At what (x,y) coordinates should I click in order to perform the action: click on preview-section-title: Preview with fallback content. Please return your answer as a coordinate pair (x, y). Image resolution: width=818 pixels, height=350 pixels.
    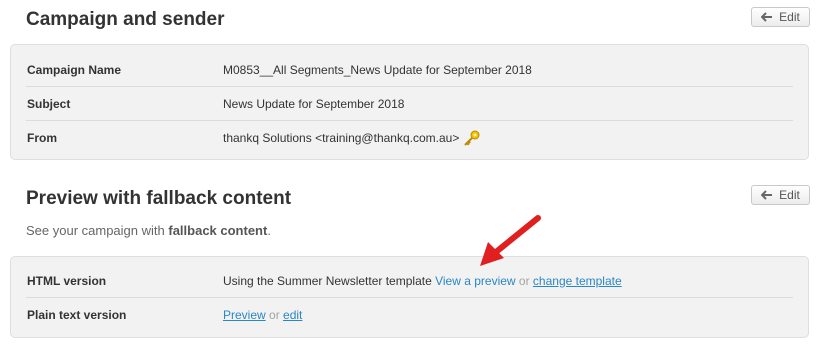
    Looking at the image, I should click on (159, 198).